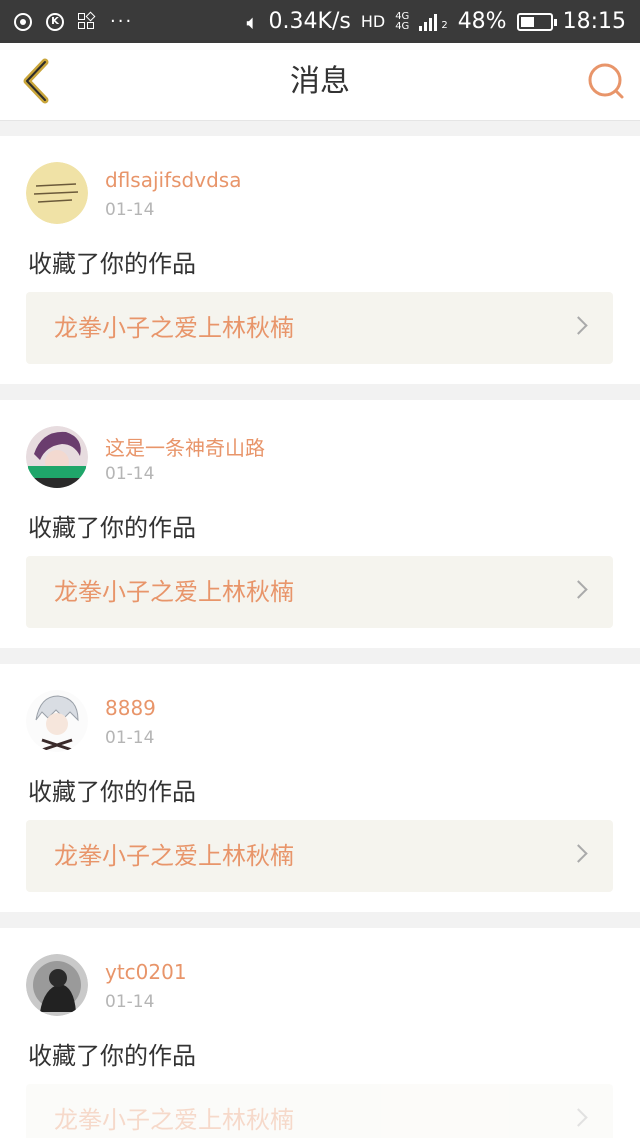 The width and height of the screenshot is (640, 1138). What do you see at coordinates (130, 708) in the screenshot?
I see `username: 8889` at bounding box center [130, 708].